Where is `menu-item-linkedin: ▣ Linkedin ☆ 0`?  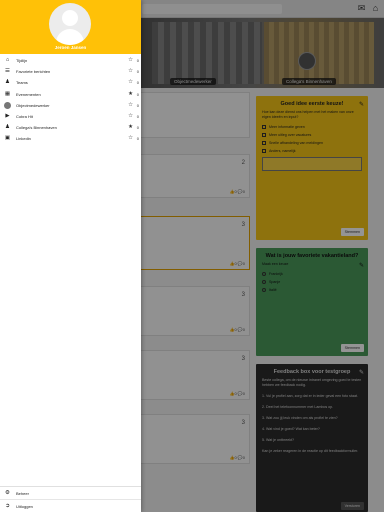
menu-item-linkedin: ▣ Linkedin ☆ 0 is located at coordinates (70, 138).